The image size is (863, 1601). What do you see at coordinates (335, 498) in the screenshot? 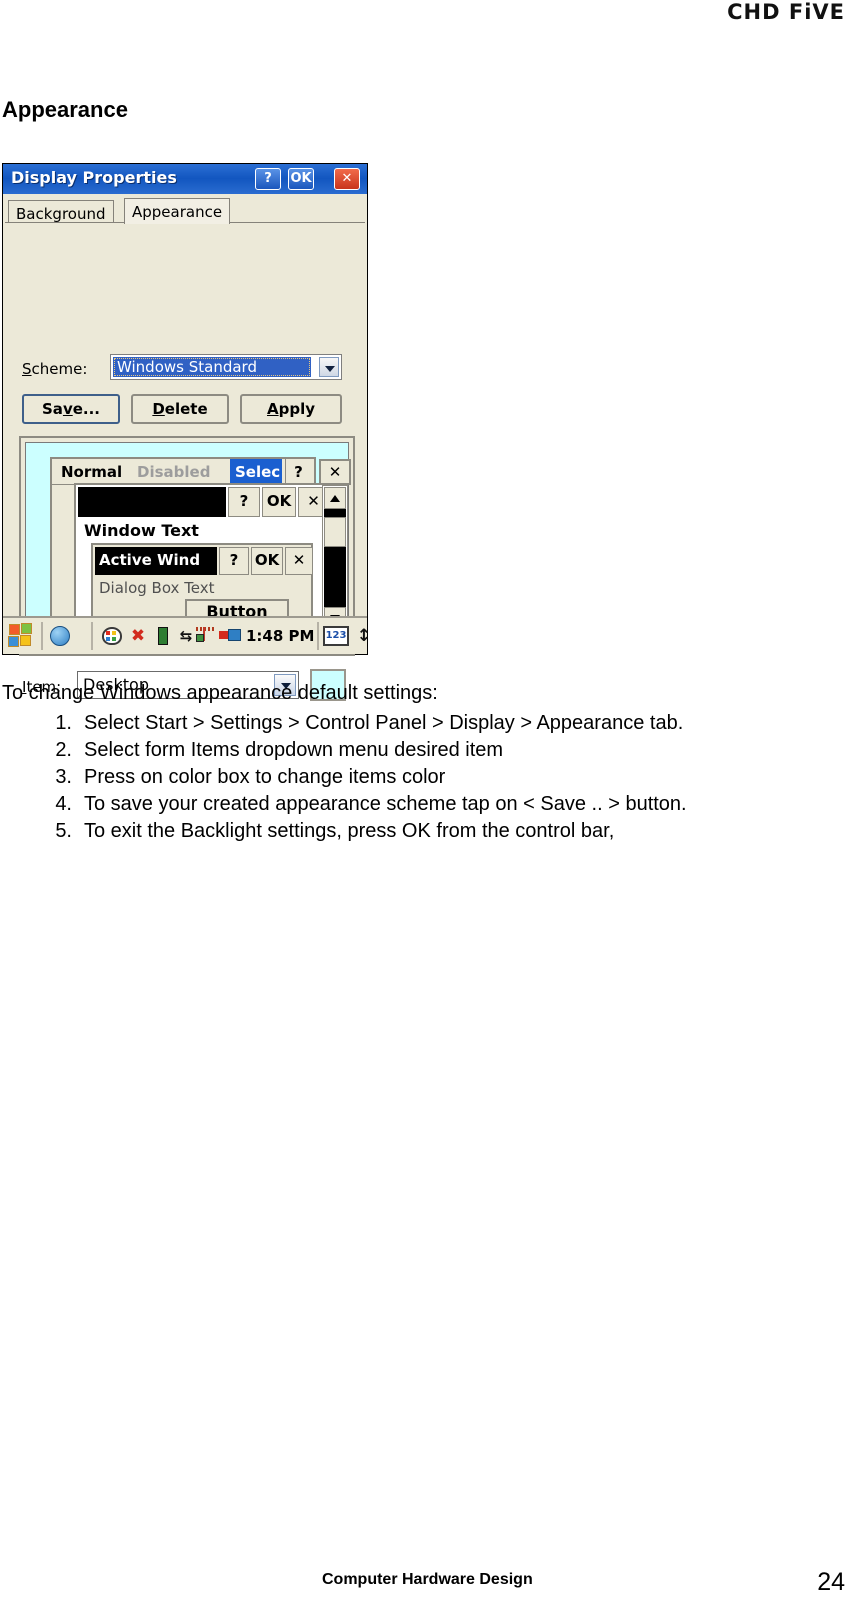
I see `scrollbar-up-arrow-icon` at bounding box center [335, 498].